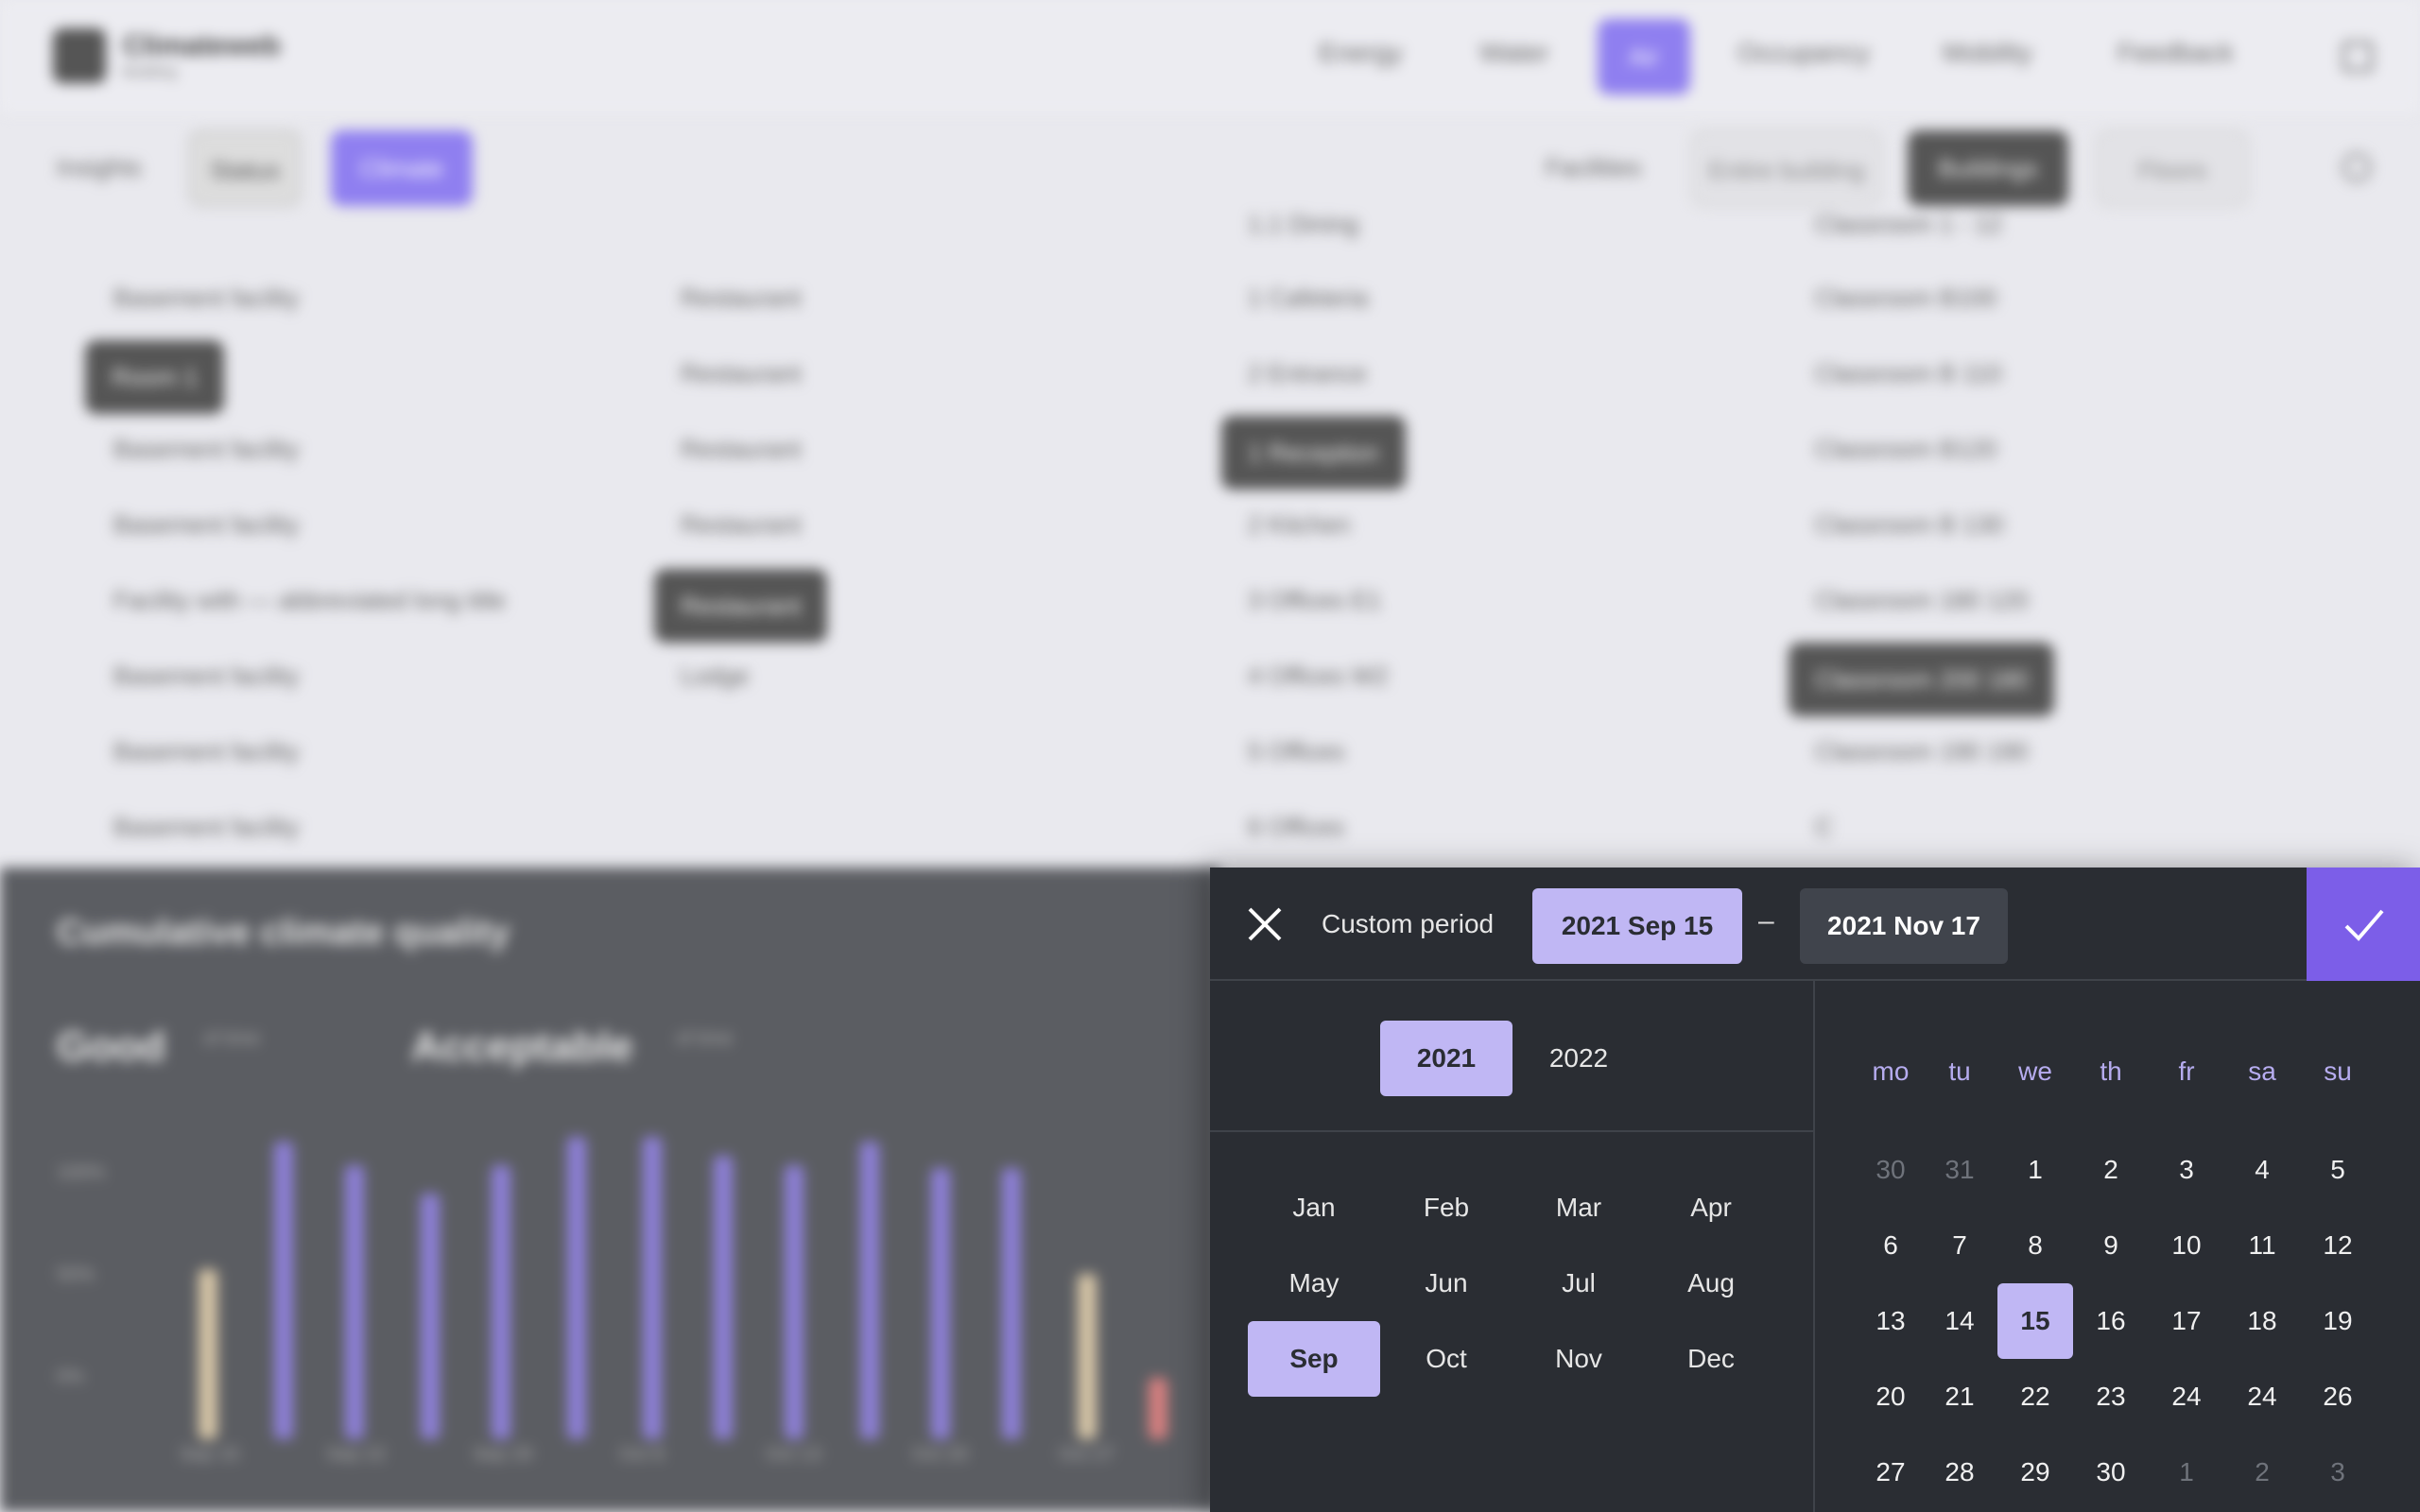  I want to click on day-cell: 16, so click(2111, 1321).